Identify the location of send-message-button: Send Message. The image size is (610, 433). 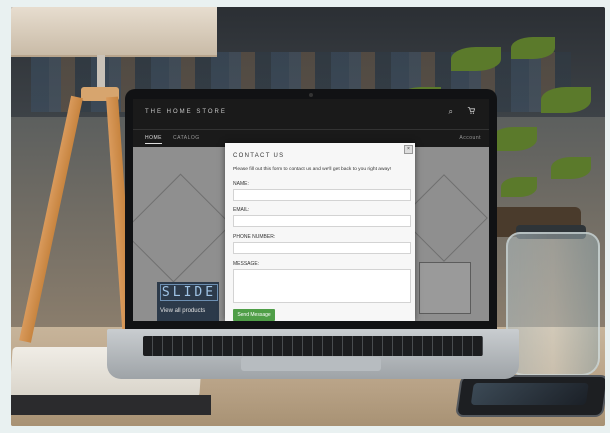
(254, 315).